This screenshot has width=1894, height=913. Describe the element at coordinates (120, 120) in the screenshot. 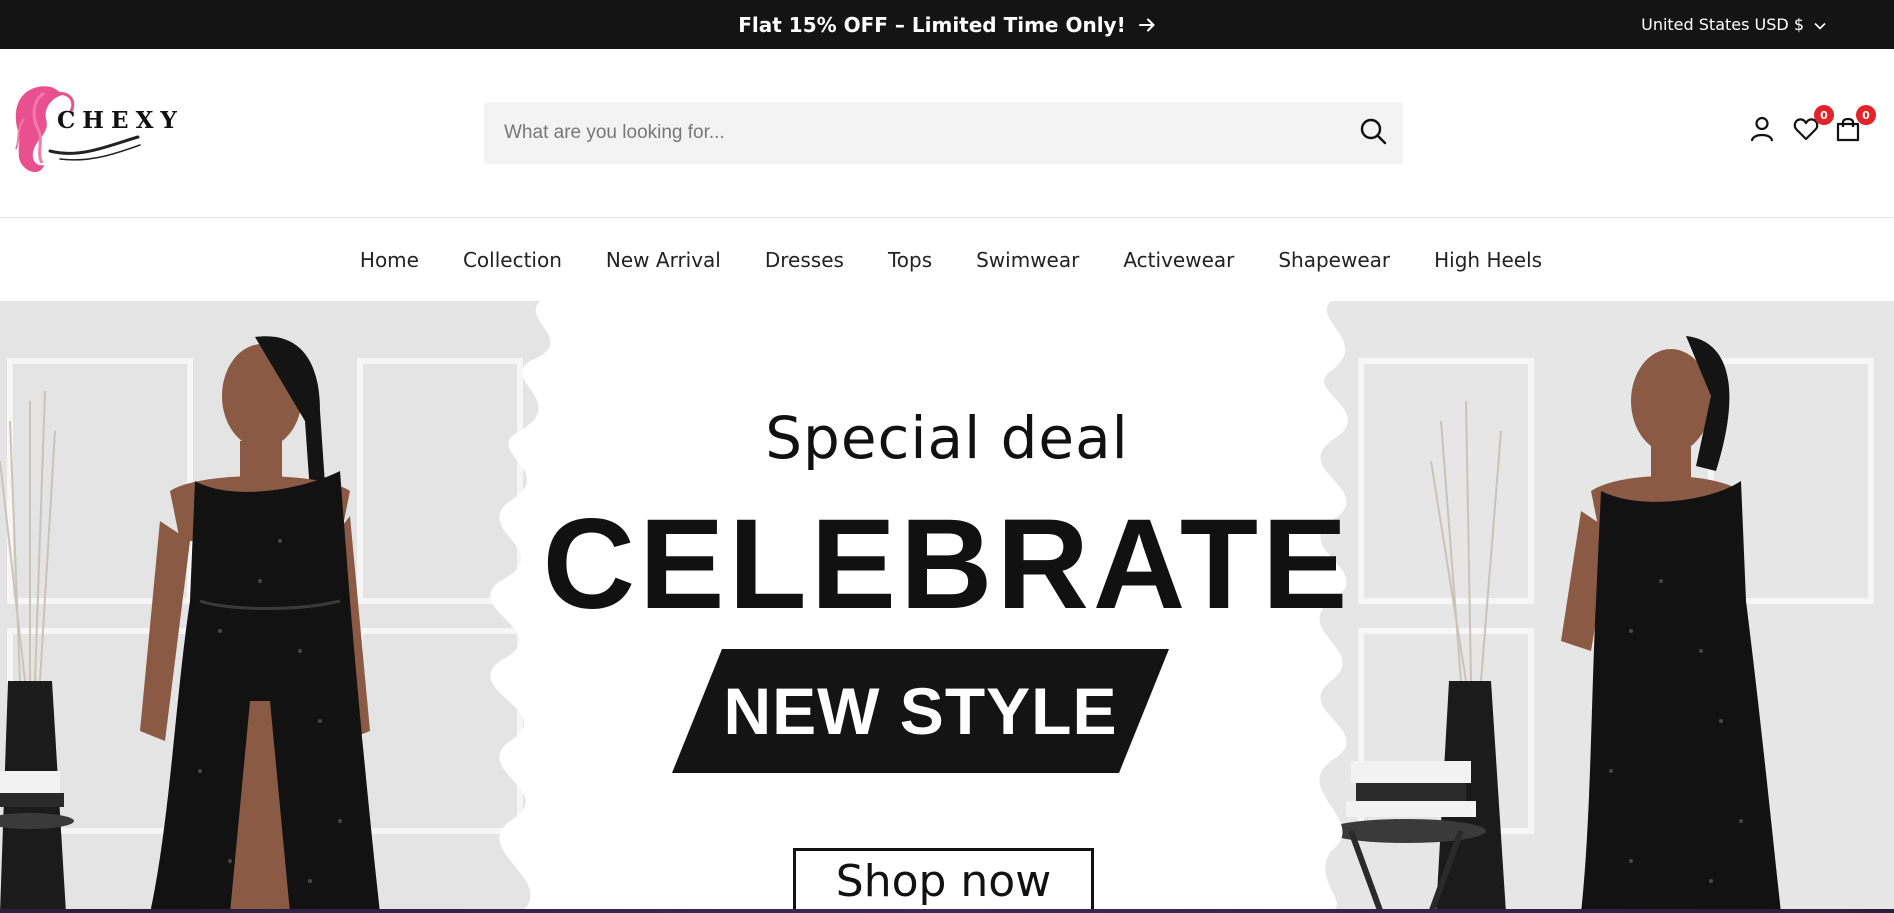

I see `logo-text: CHEXY` at that location.